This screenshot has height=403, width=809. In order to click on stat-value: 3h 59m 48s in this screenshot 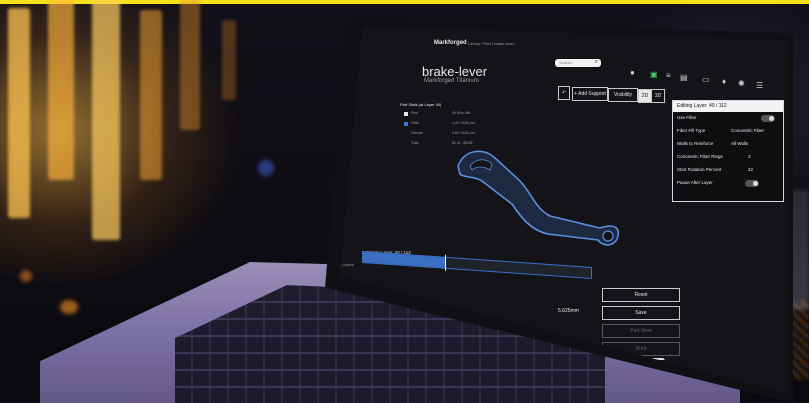, I will do `click(461, 113)`.